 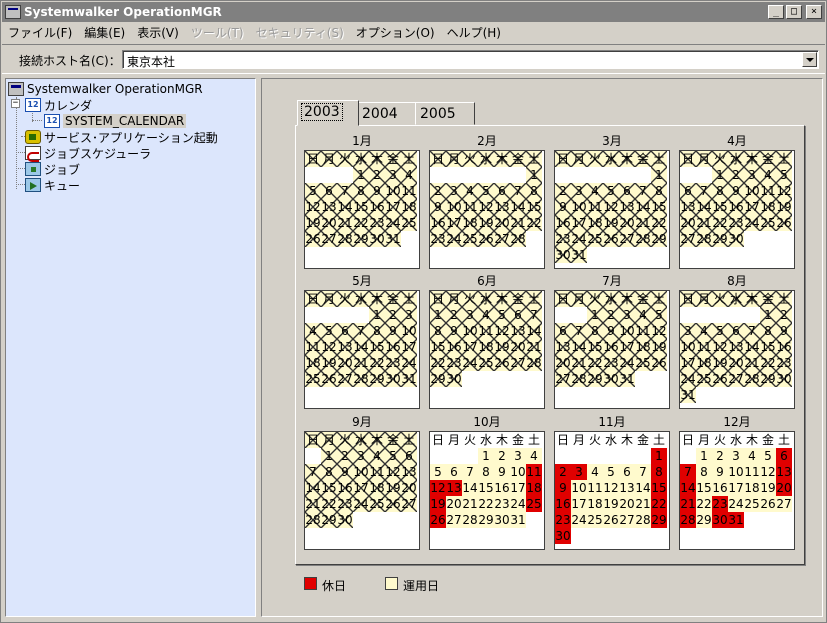 What do you see at coordinates (611, 239) in the screenshot?
I see `day-cell: 26` at bounding box center [611, 239].